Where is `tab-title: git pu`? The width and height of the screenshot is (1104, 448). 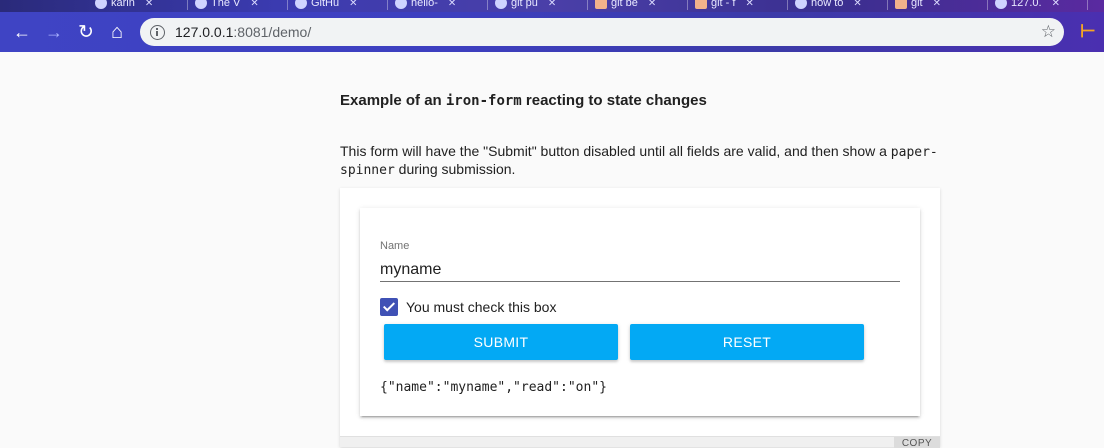 tab-title: git pu is located at coordinates (524, 4).